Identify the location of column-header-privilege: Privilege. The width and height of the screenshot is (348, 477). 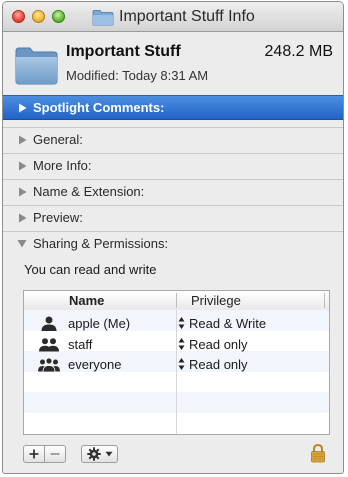
(216, 300).